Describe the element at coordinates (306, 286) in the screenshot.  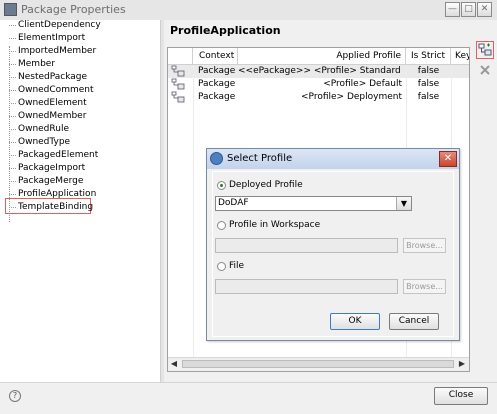
I see `file-field` at that location.